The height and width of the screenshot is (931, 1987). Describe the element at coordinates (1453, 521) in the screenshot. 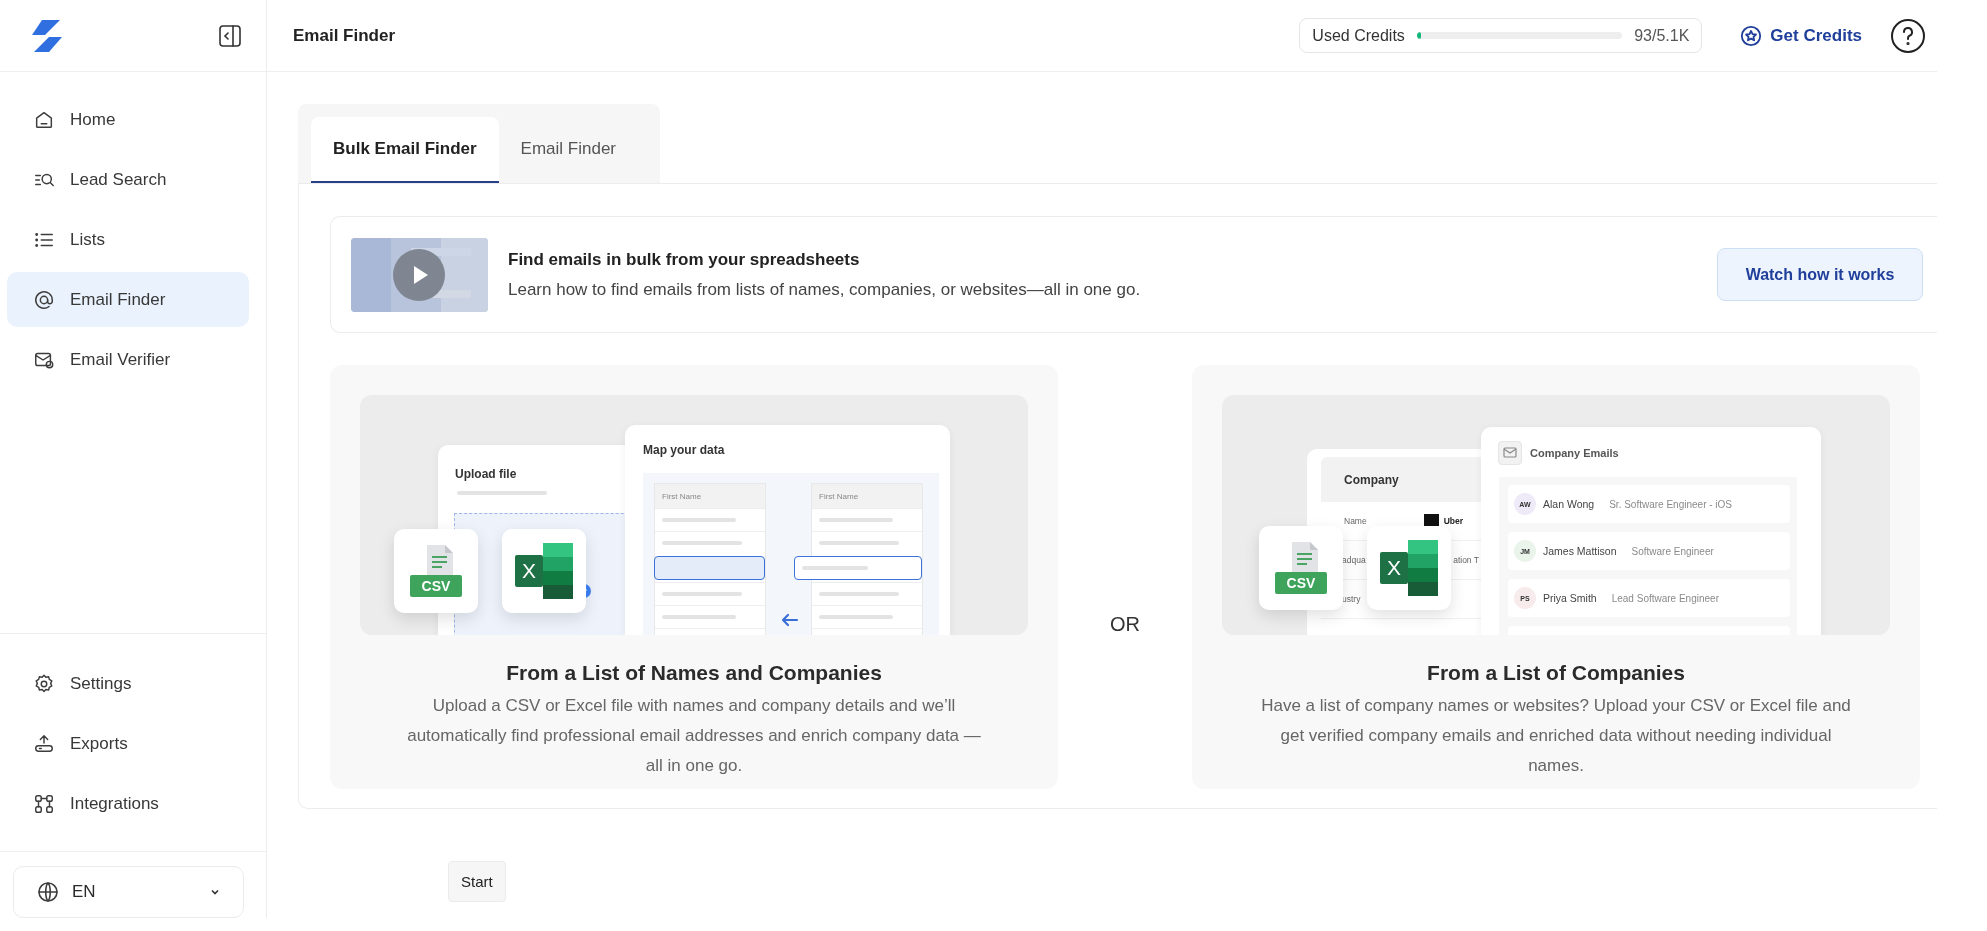

I see `field-value: Uber` at that location.